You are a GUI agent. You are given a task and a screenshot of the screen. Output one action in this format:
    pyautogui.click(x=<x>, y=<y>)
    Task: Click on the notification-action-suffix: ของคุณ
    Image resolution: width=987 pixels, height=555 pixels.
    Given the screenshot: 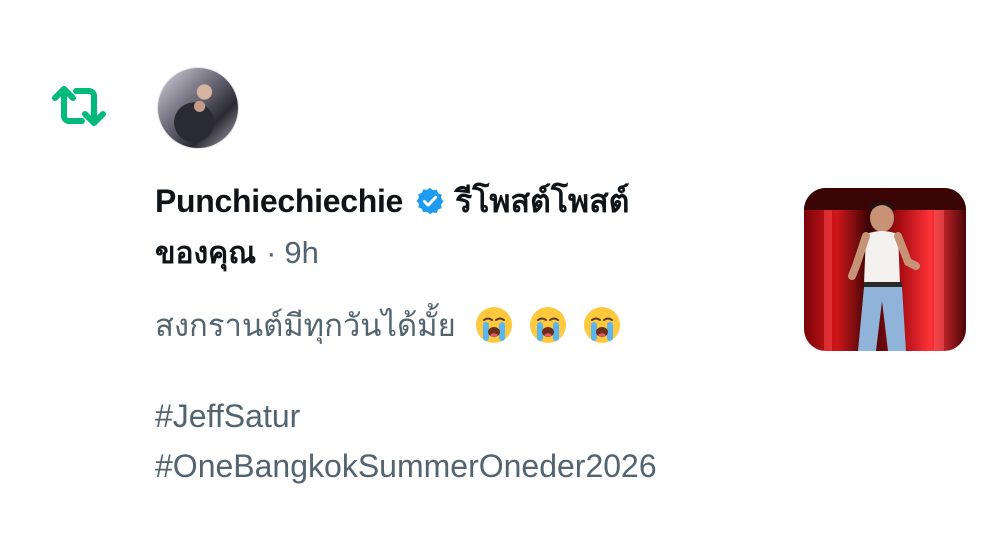 What is the action you would take?
    pyautogui.click(x=206, y=253)
    